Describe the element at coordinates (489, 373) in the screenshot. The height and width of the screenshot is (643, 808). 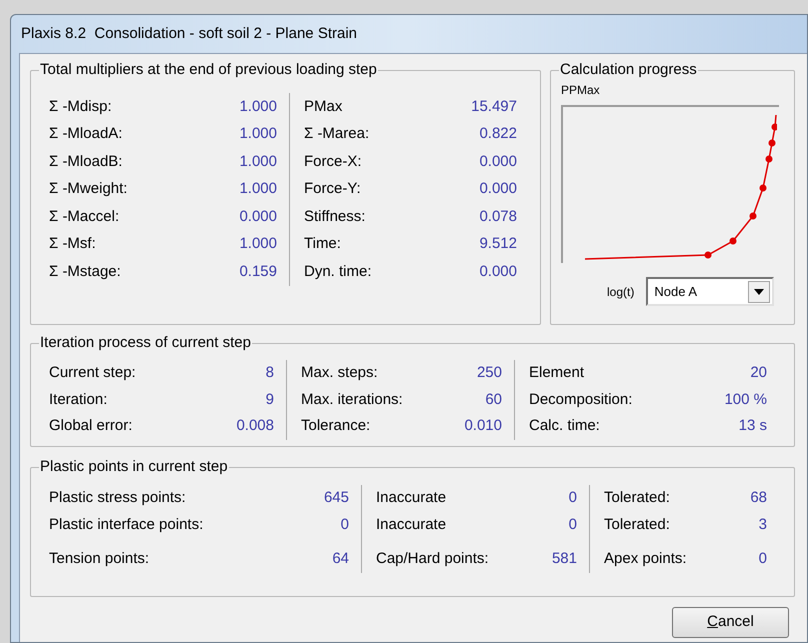
I see `field-value: 250` at that location.